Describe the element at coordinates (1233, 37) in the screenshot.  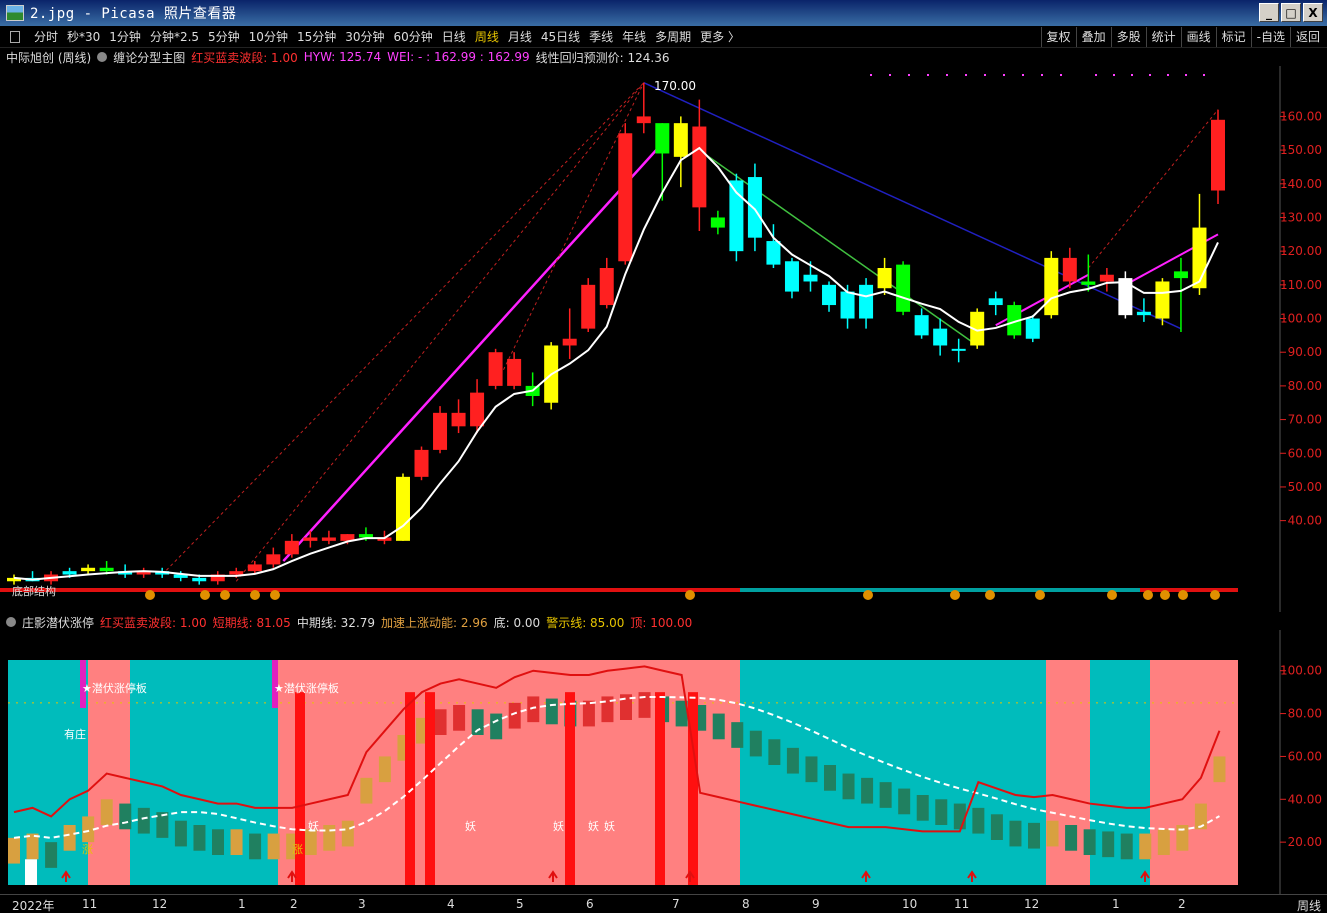
I see `tool-button-5: 标记` at that location.